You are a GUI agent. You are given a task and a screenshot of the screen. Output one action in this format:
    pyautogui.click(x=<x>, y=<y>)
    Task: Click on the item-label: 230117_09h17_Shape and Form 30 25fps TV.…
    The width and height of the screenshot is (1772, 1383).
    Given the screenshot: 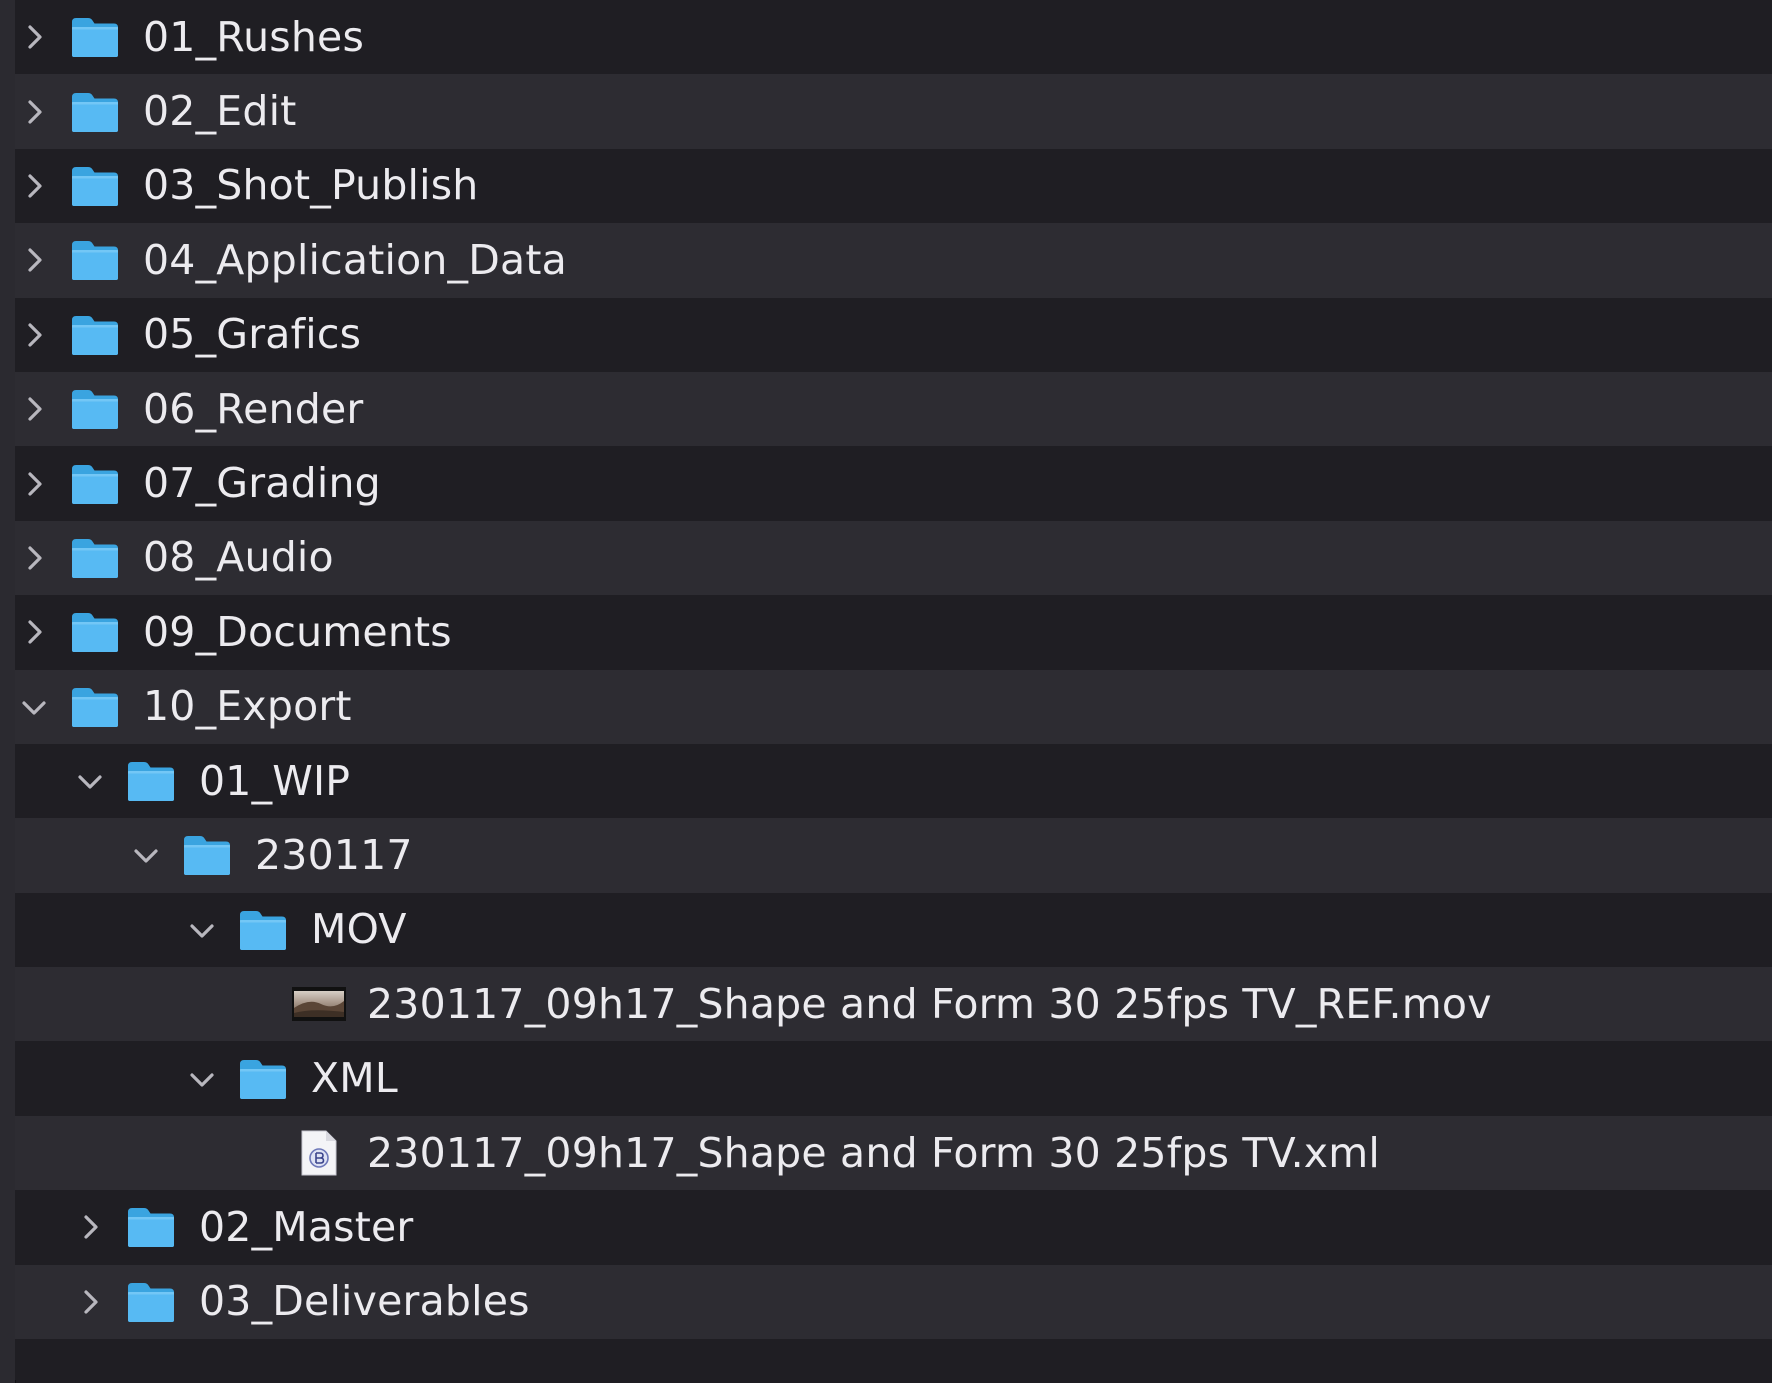 What is the action you would take?
    pyautogui.click(x=873, y=1152)
    